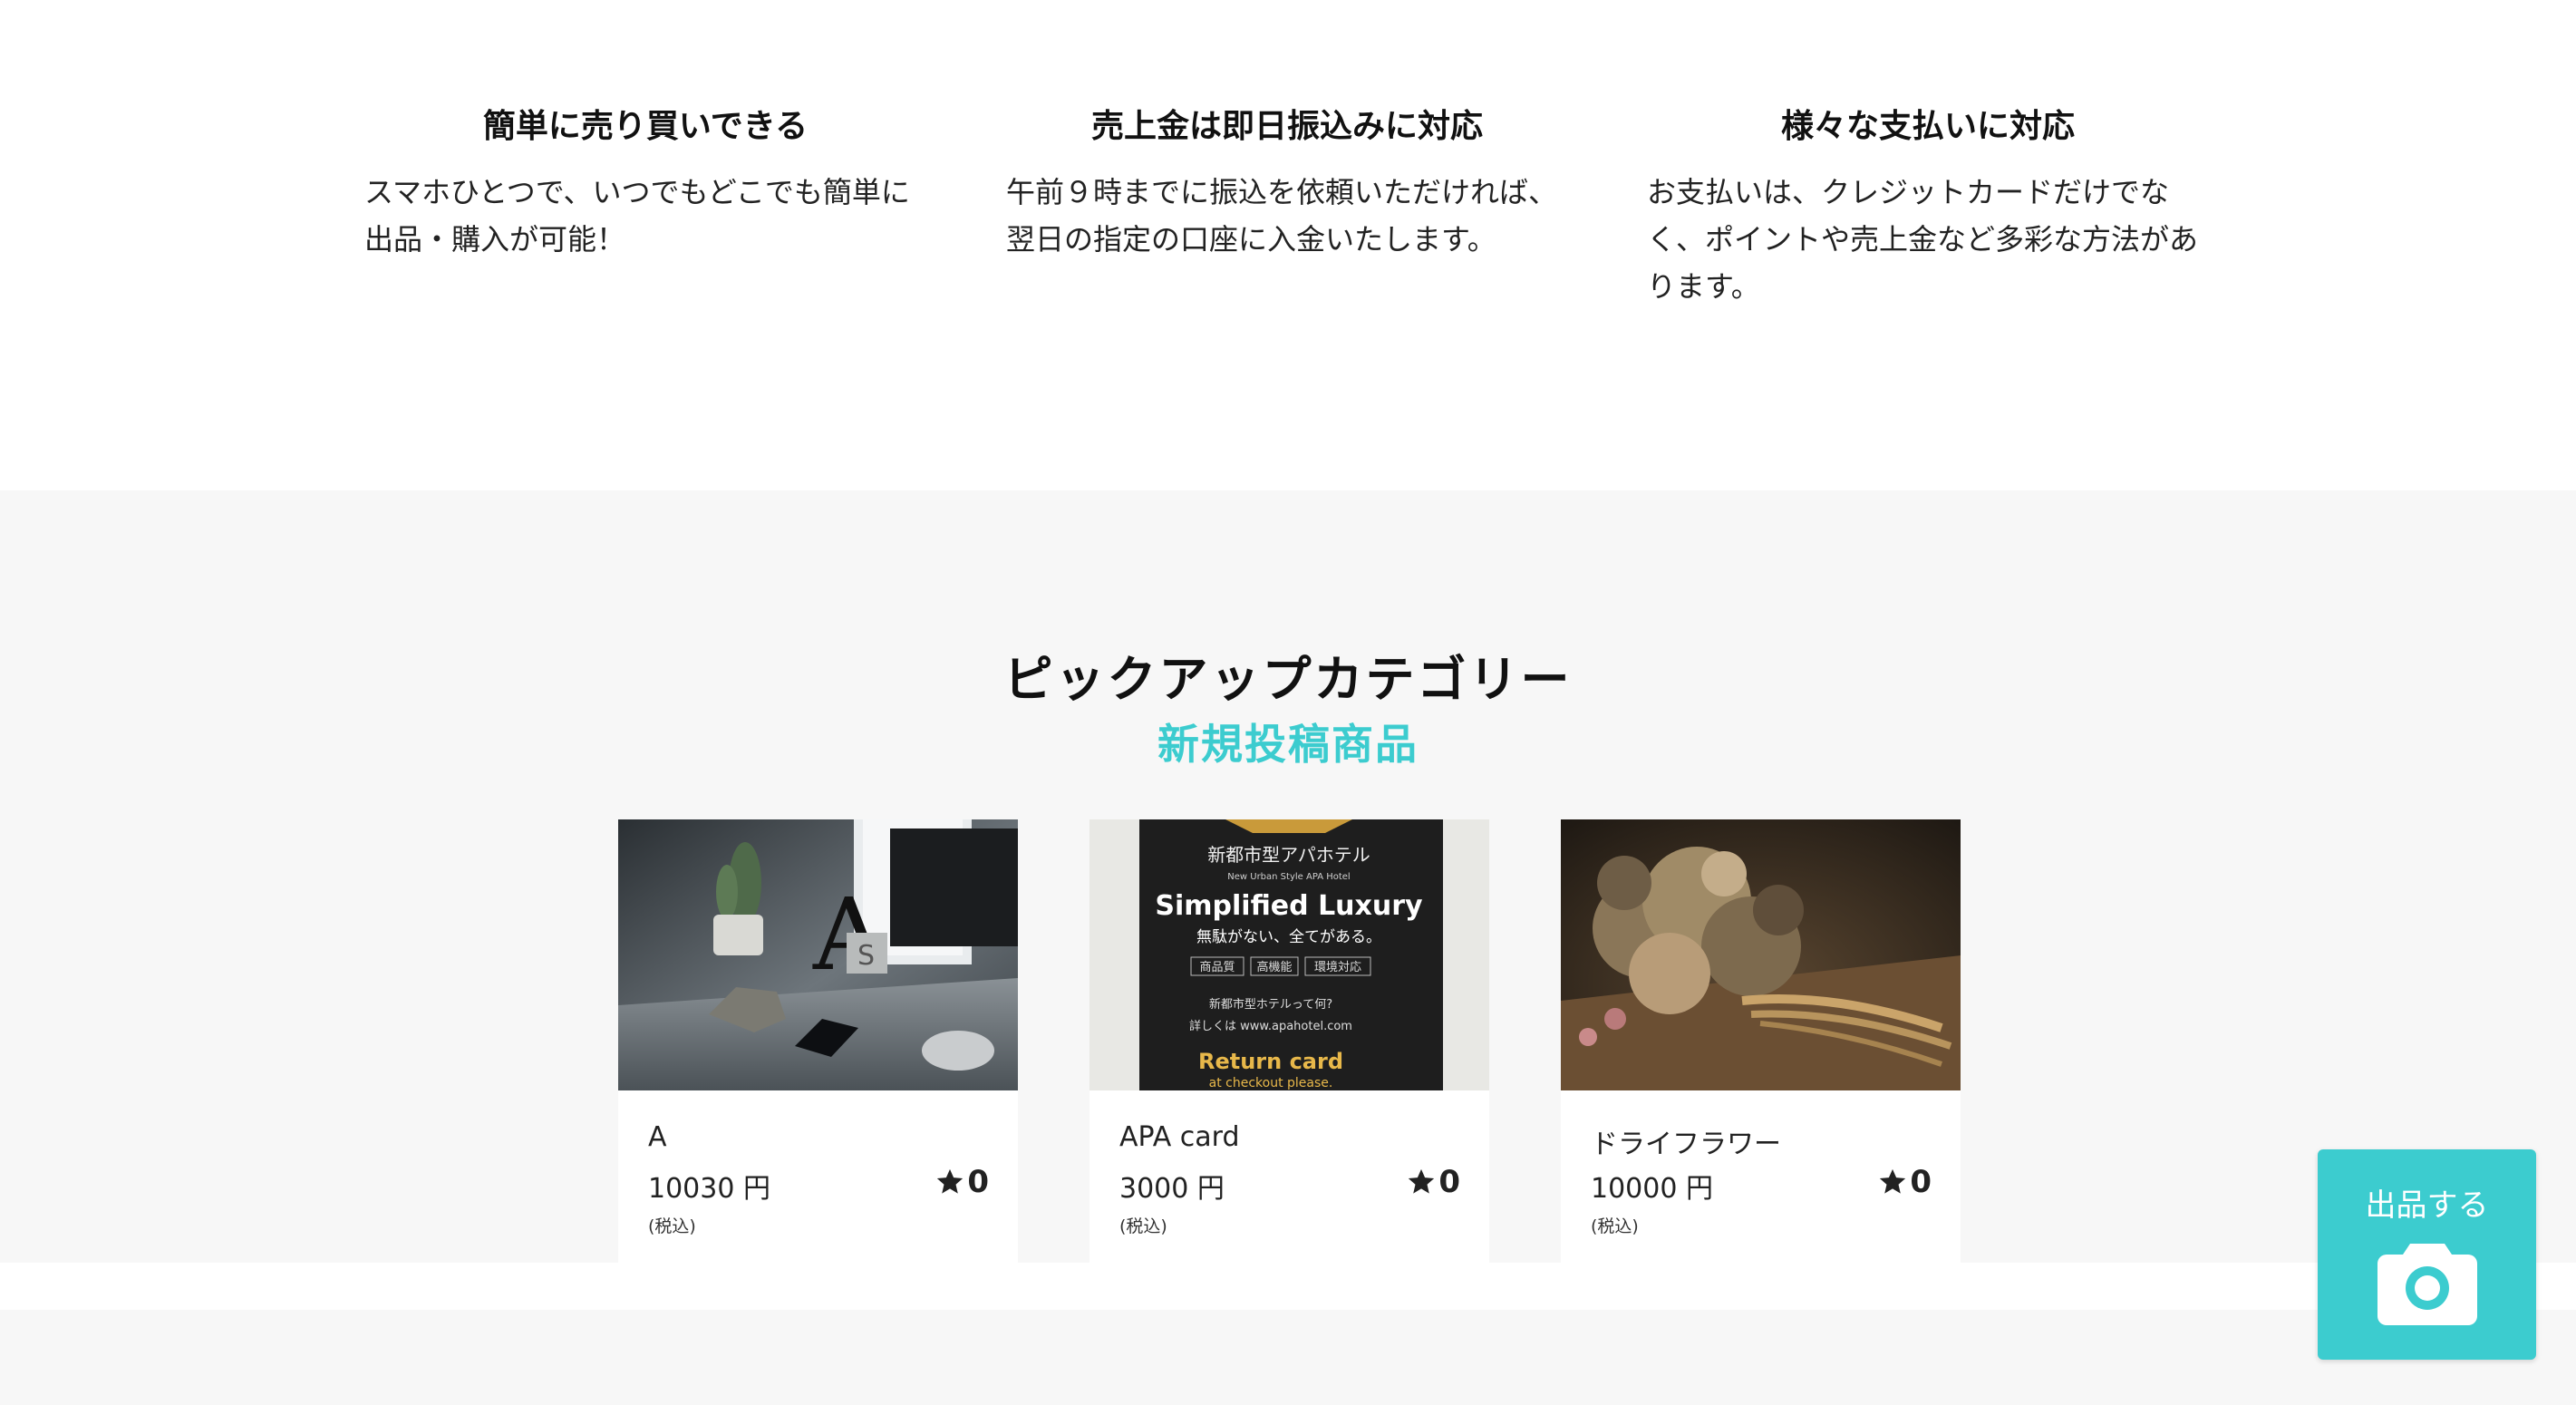 This screenshot has height=1405, width=2576. I want to click on apa-hotel-name: 新都市型アパホテル, so click(1288, 855).